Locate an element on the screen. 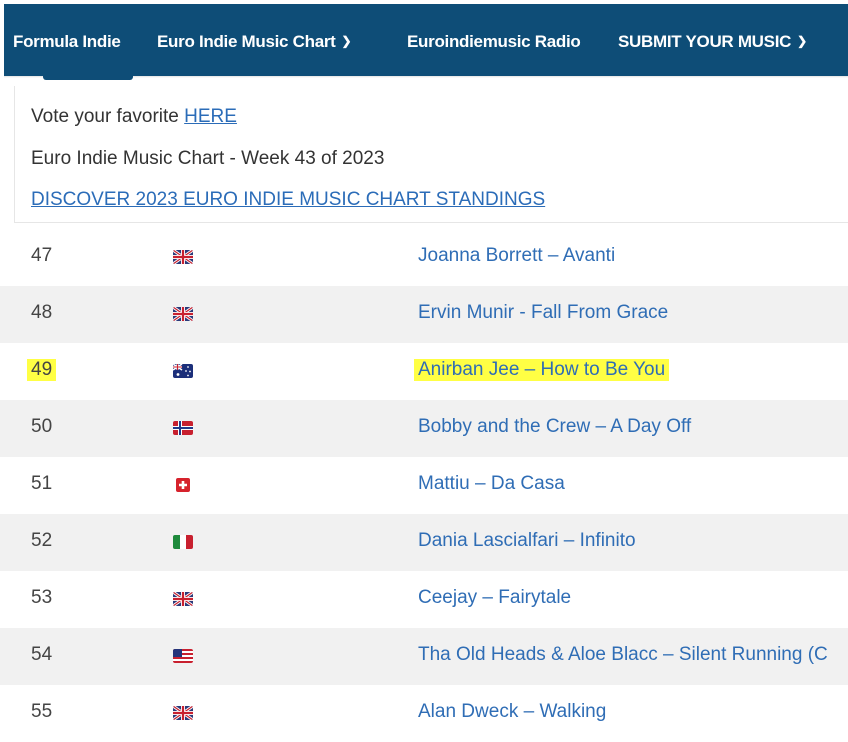 The image size is (848, 742). rank: 50 is located at coordinates (42, 426).